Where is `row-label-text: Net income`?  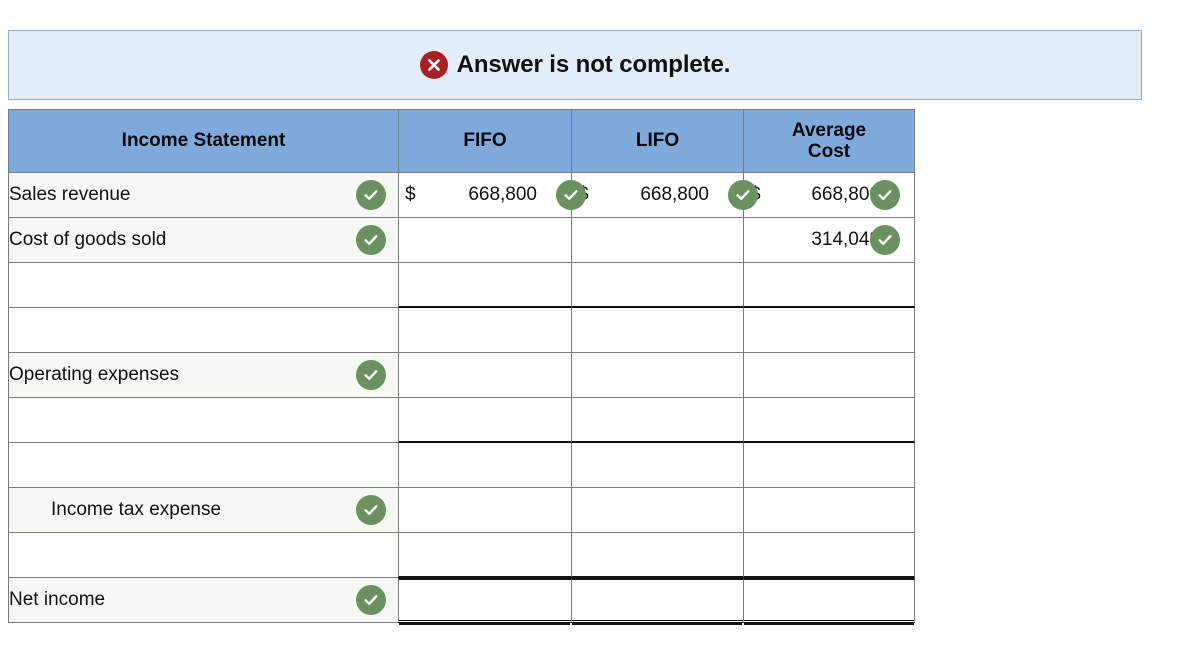
row-label-text: Net income is located at coordinates (57, 599).